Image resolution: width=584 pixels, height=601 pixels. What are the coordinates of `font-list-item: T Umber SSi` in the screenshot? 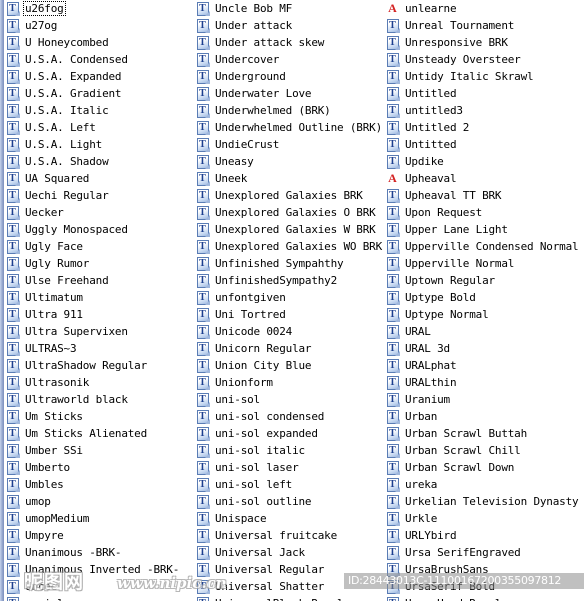 It's located at (99, 450).